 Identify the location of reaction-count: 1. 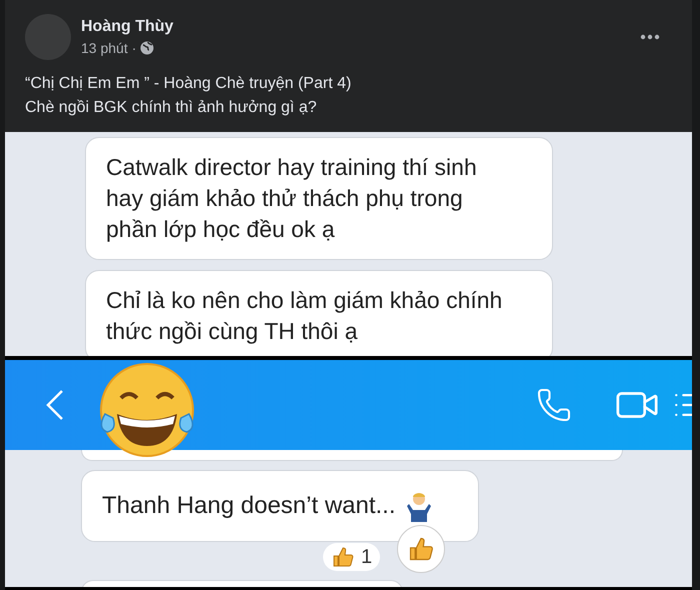
(366, 557).